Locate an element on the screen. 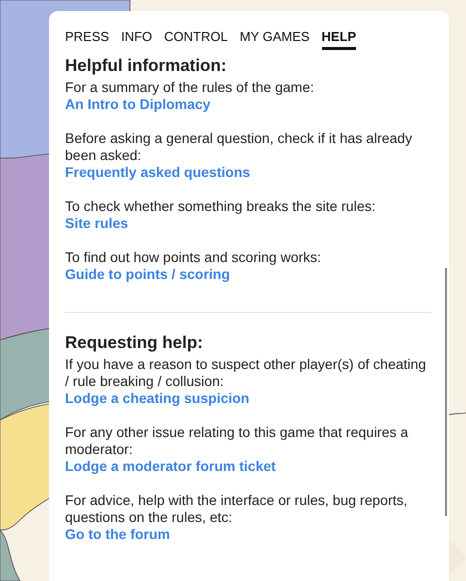  help-text: For a summary of the rules of the game: is located at coordinates (189, 87).